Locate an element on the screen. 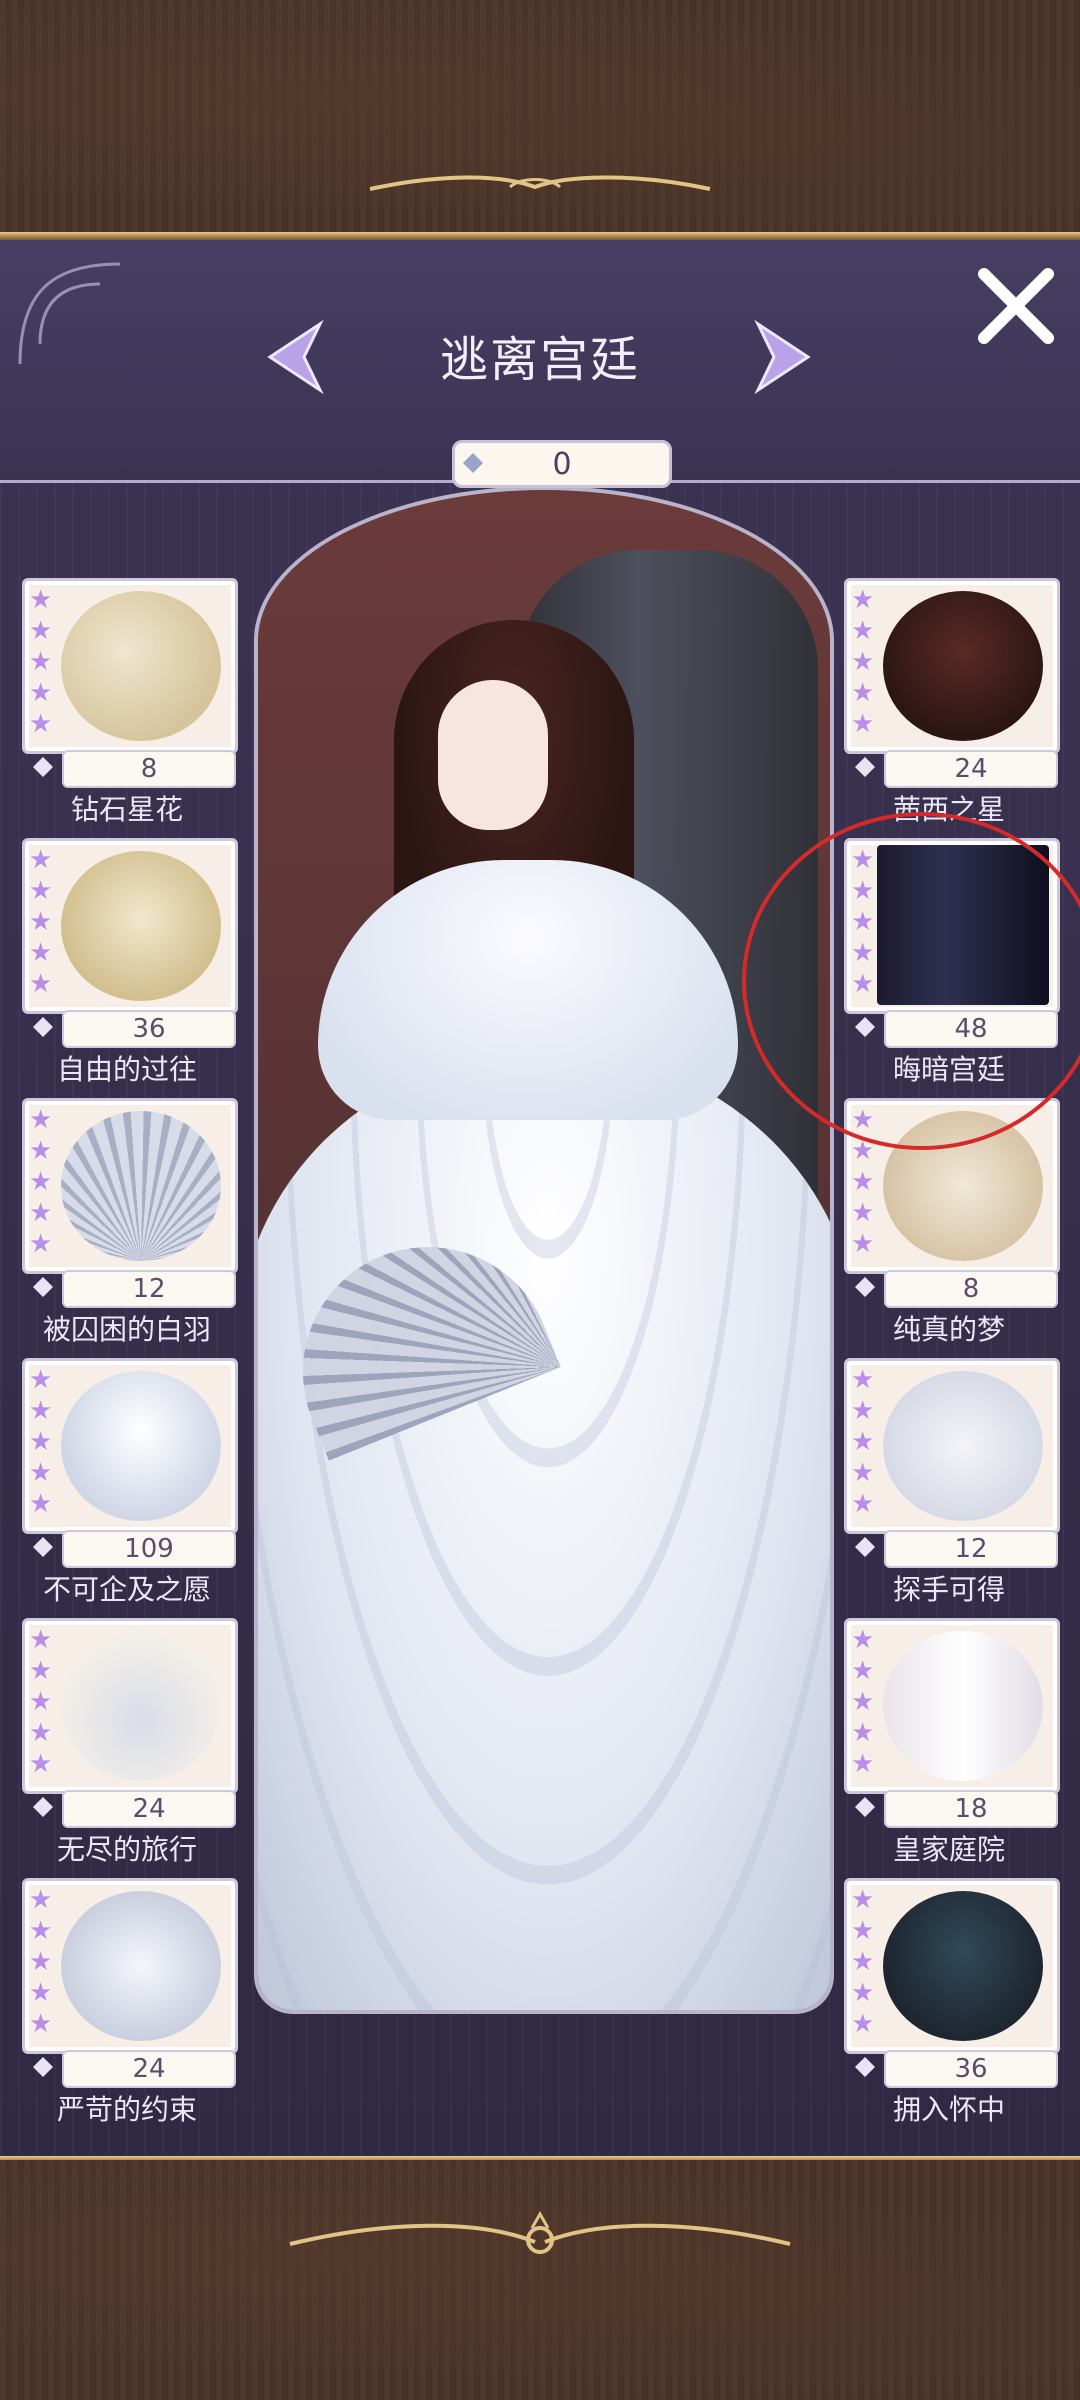 The image size is (1080, 2400). corset-icon is located at coordinates (141, 1966).